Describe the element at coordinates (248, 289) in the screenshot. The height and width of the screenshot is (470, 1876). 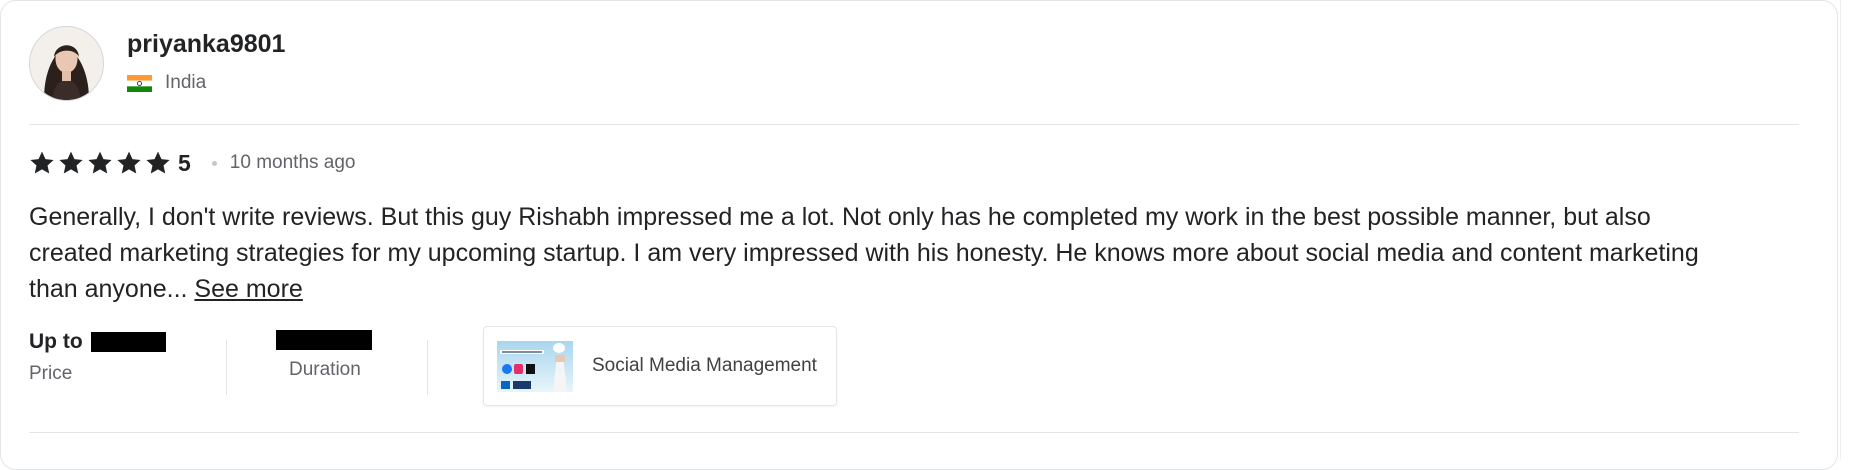
I see `see-more-link: See more` at that location.